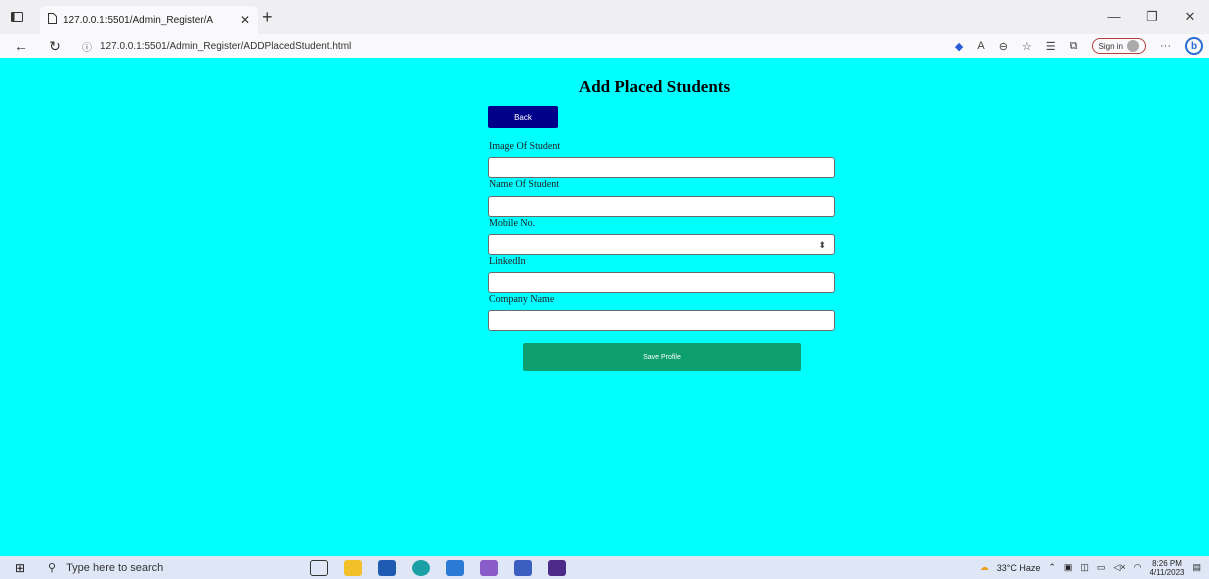 This screenshot has width=1209, height=579. What do you see at coordinates (1084, 567) in the screenshot?
I see `network-icon: ◫` at bounding box center [1084, 567].